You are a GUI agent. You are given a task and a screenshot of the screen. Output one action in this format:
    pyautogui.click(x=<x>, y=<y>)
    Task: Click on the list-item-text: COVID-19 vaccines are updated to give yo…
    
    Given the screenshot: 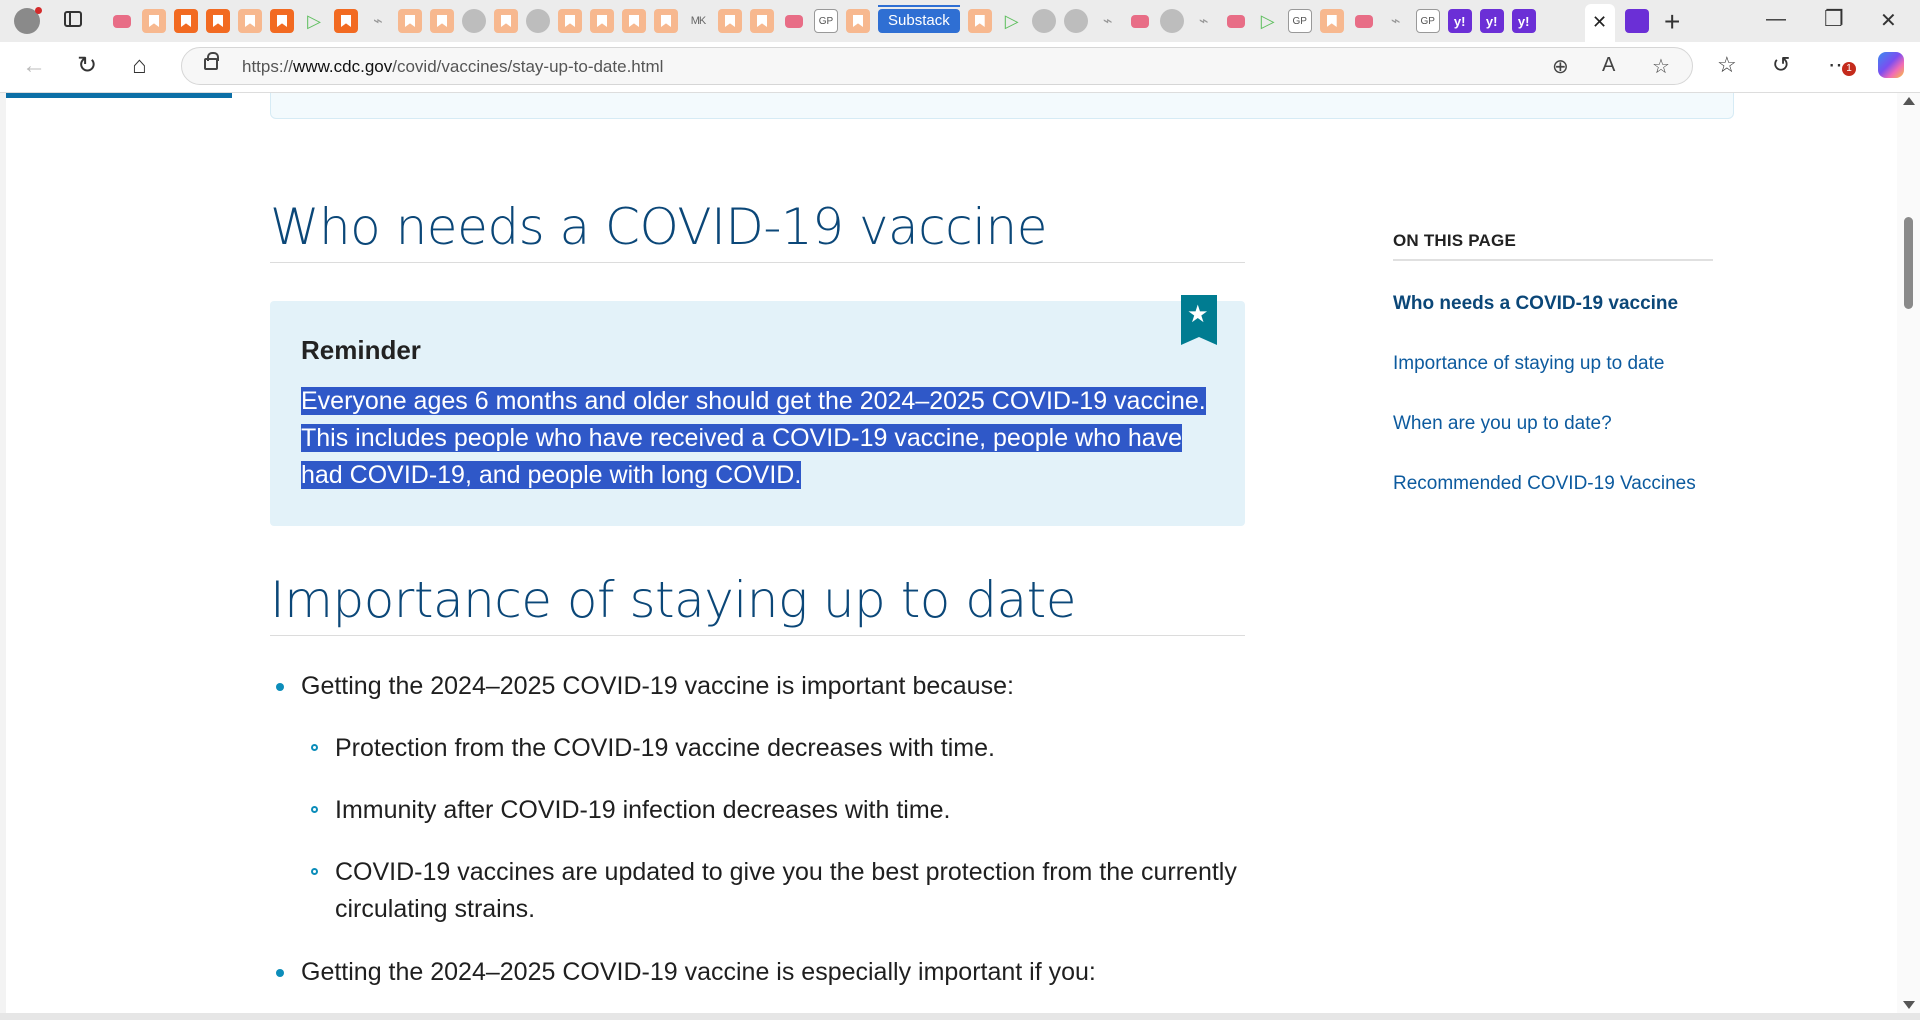 What is the action you would take?
    pyautogui.click(x=786, y=872)
    